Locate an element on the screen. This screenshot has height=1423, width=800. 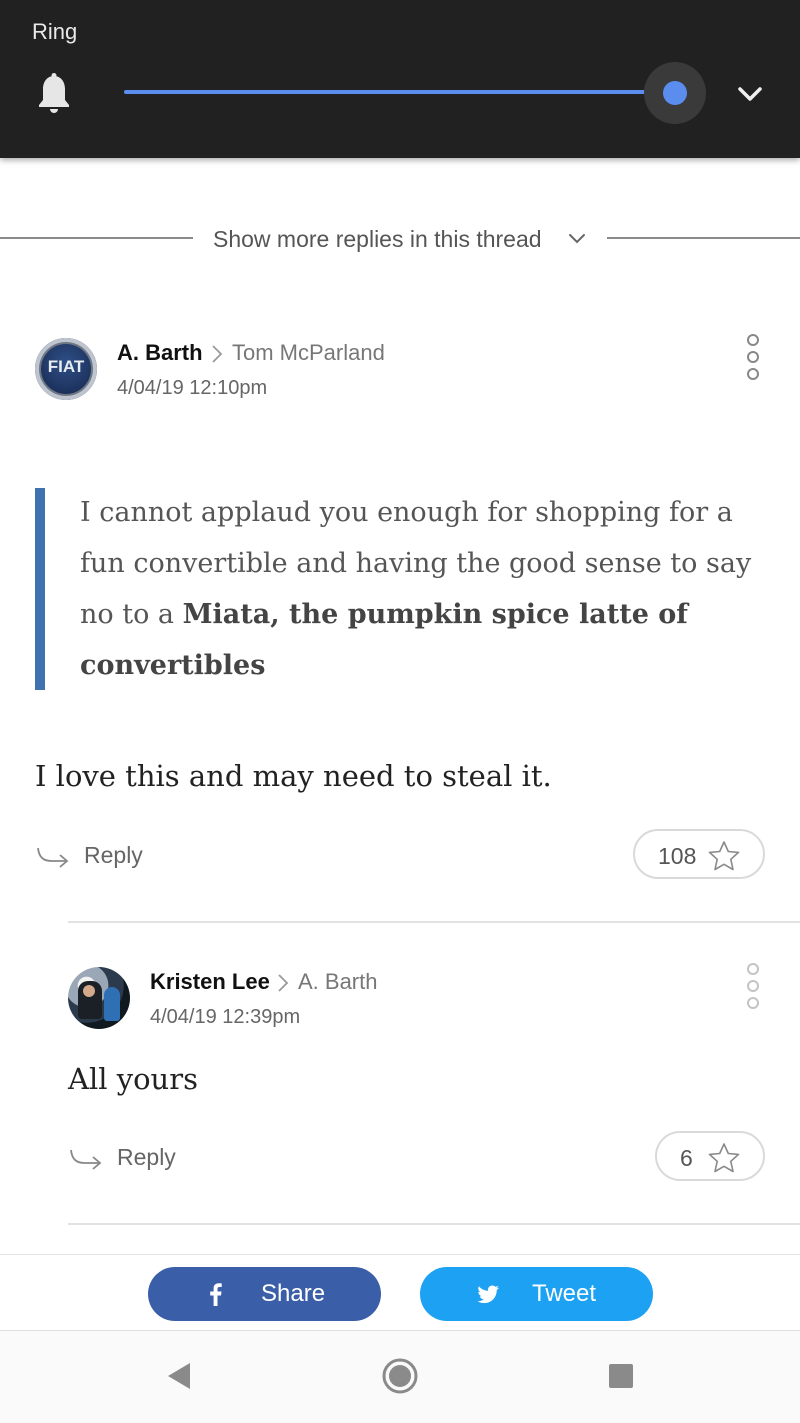
facebook-share-button: Share is located at coordinates (264, 1294).